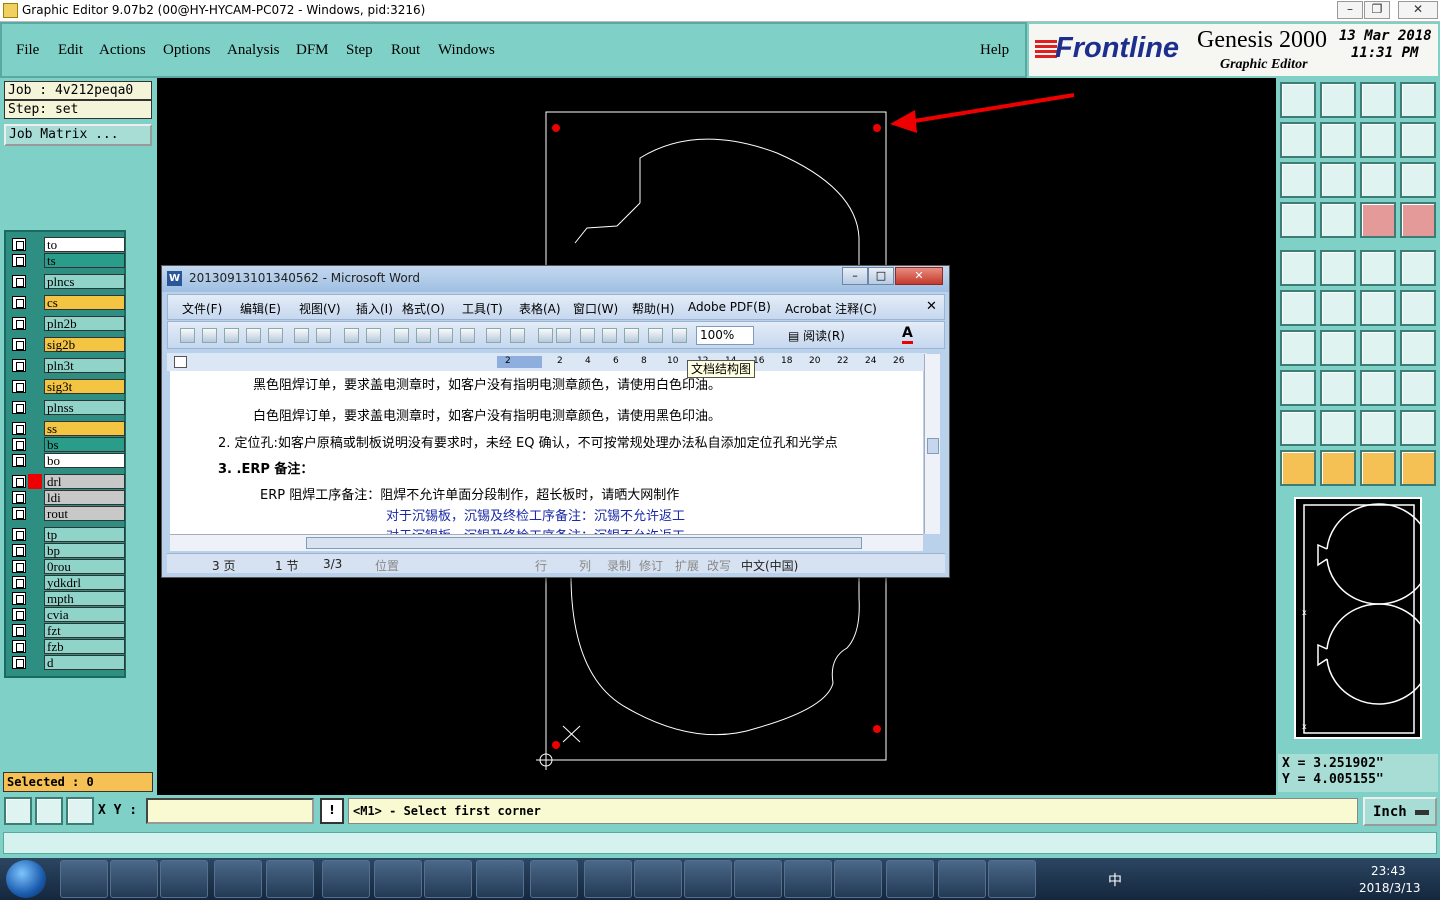 This screenshot has height=900, width=1440. I want to click on layer-row-to: to, so click(67, 244).